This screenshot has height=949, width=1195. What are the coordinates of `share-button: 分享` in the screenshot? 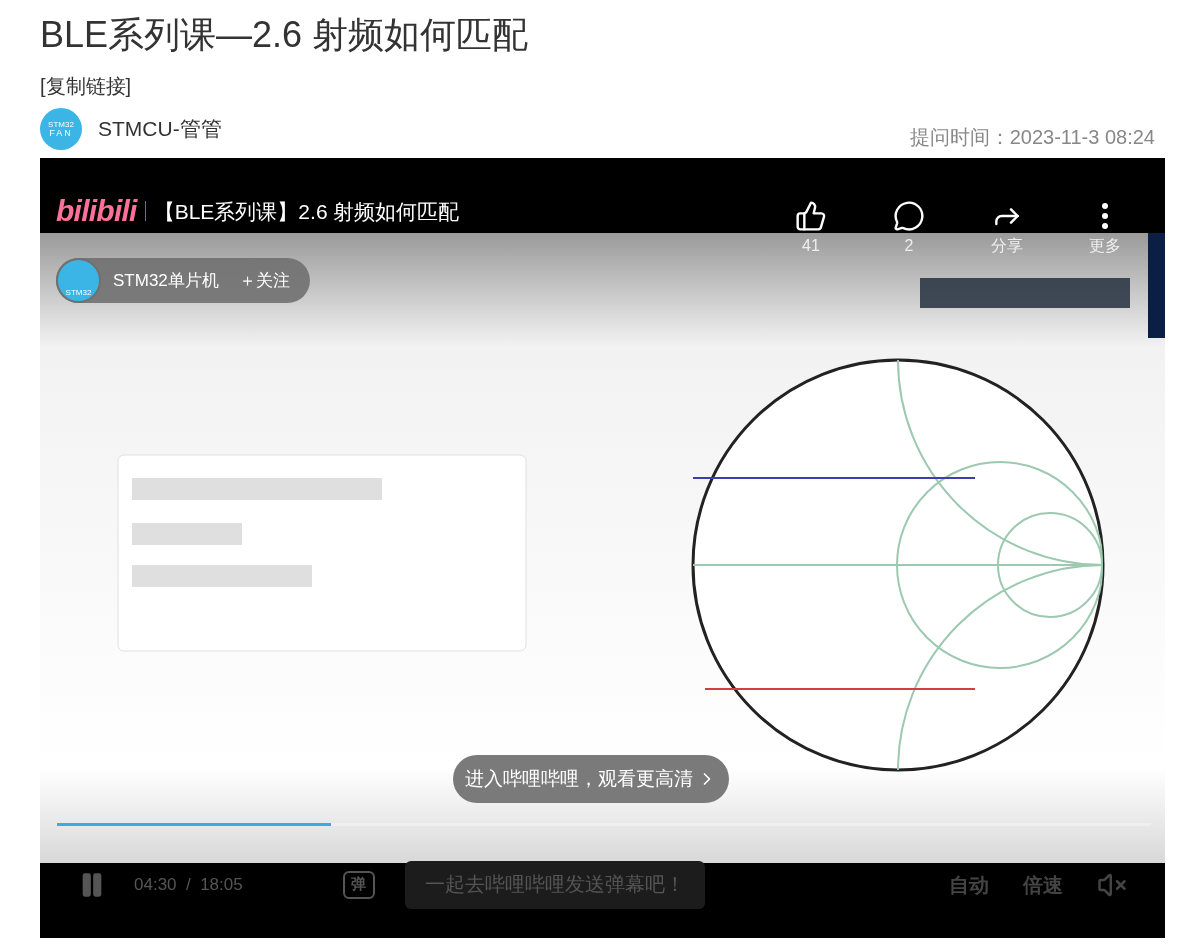 It's located at (1007, 227).